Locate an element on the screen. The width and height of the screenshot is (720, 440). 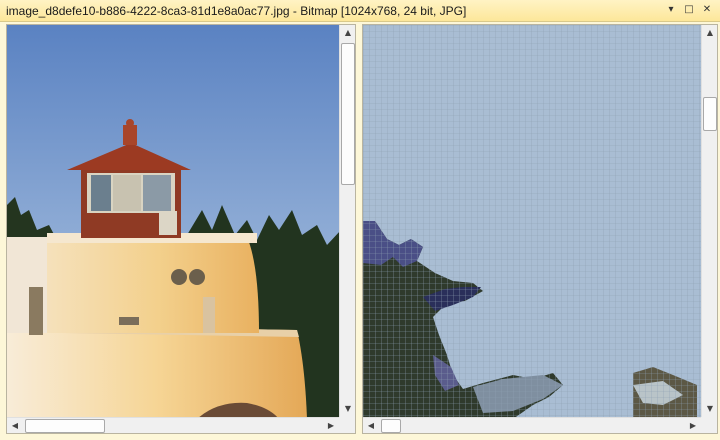
close-icon: ✕ is located at coordinates (707, 10).